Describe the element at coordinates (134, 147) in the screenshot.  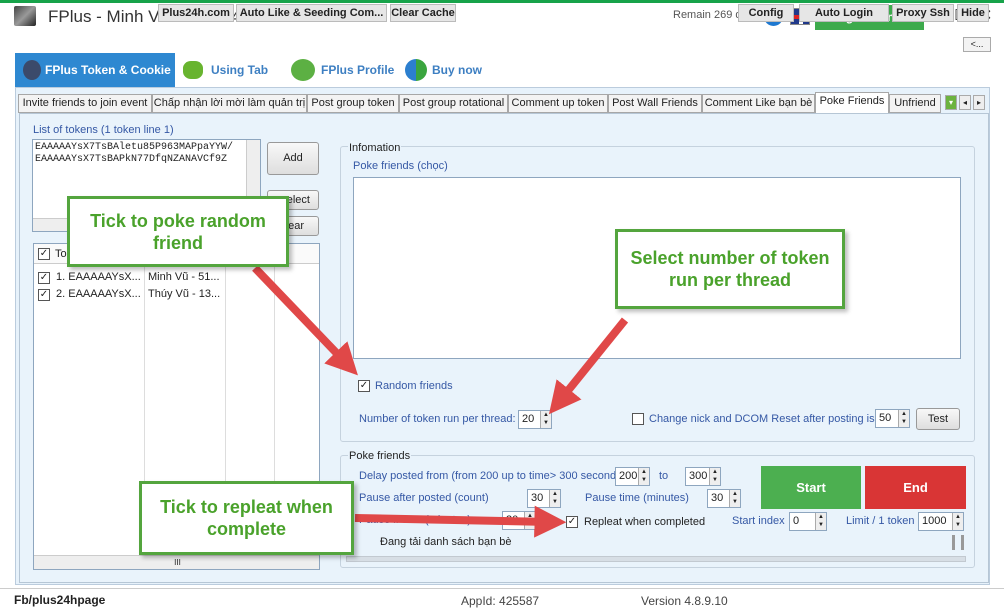
I see `token-line: EAAAAAYsX7TsBAletu85P963MAPpaYYW/` at that location.